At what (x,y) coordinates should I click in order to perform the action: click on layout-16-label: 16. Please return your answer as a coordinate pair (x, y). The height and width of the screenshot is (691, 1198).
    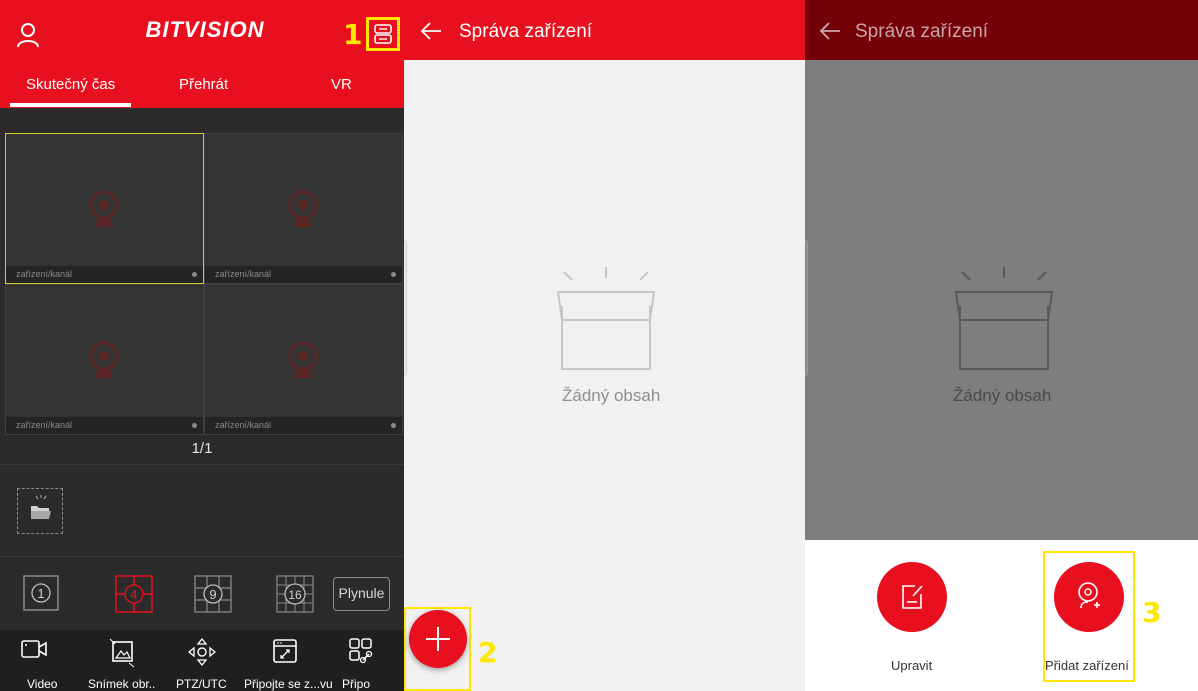
    Looking at the image, I should click on (295, 595).